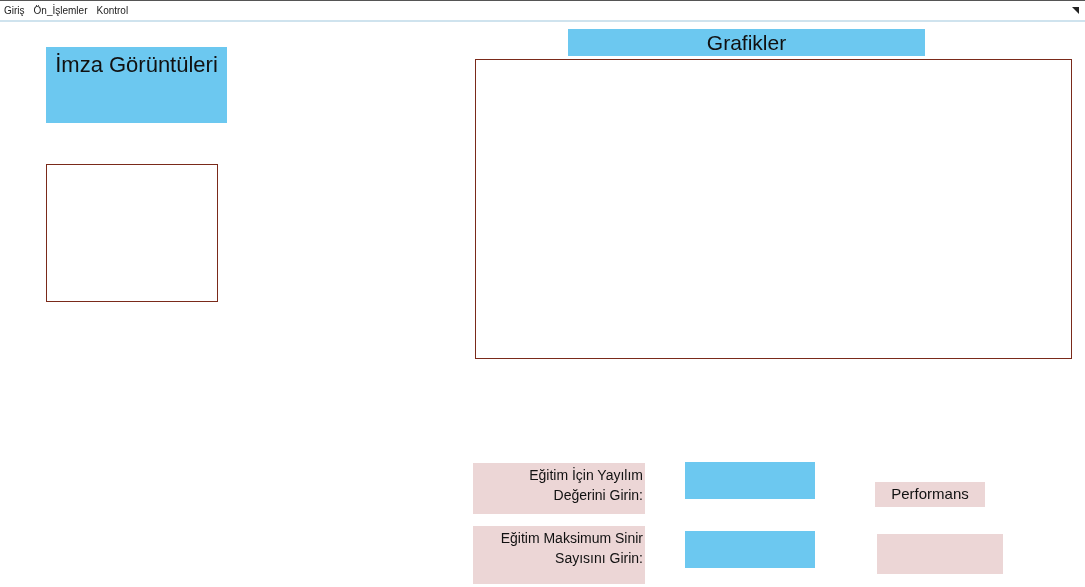 The image size is (1085, 587). Describe the element at coordinates (746, 42) in the screenshot. I see `panel-title: Grafikler` at that location.